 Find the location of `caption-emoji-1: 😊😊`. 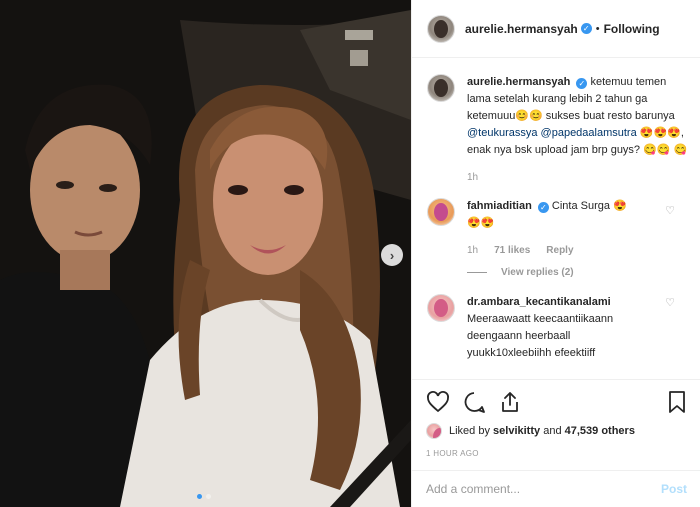

caption-emoji-1: 😊😊 is located at coordinates (529, 116).